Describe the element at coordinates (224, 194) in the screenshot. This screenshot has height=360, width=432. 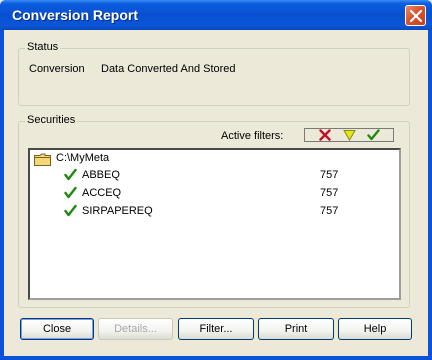
I see `tree-row: ACCEQ 757` at that location.